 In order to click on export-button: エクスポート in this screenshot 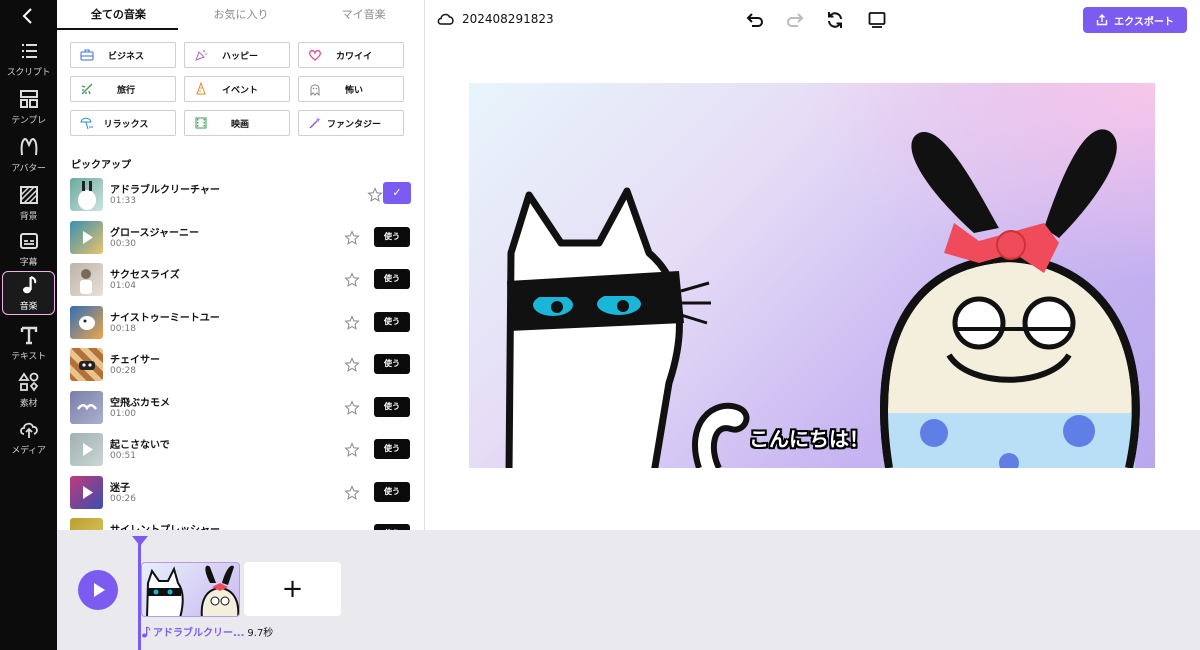, I will do `click(1135, 20)`.